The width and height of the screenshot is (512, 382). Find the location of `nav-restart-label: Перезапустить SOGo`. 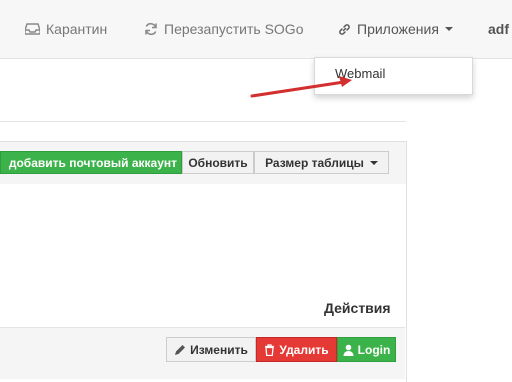

nav-restart-label: Перезапустить SOGo is located at coordinates (234, 29).